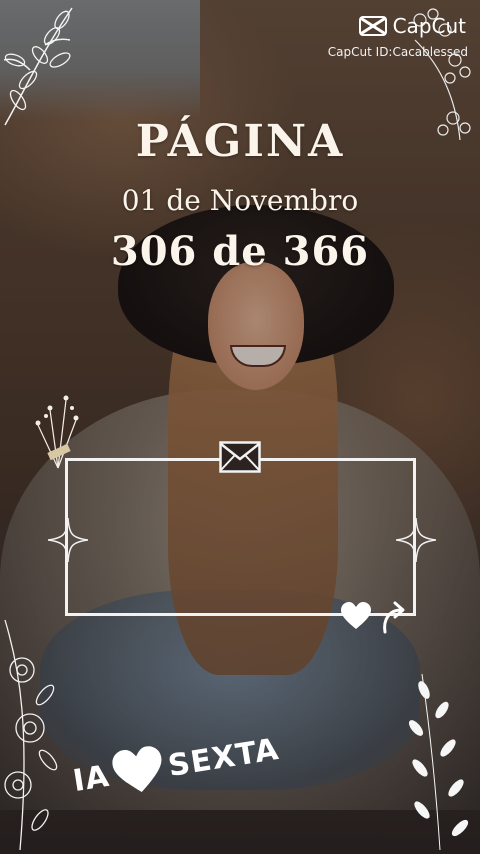  What do you see at coordinates (372, 26) in the screenshot?
I see `capcut-logo-icon` at bounding box center [372, 26].